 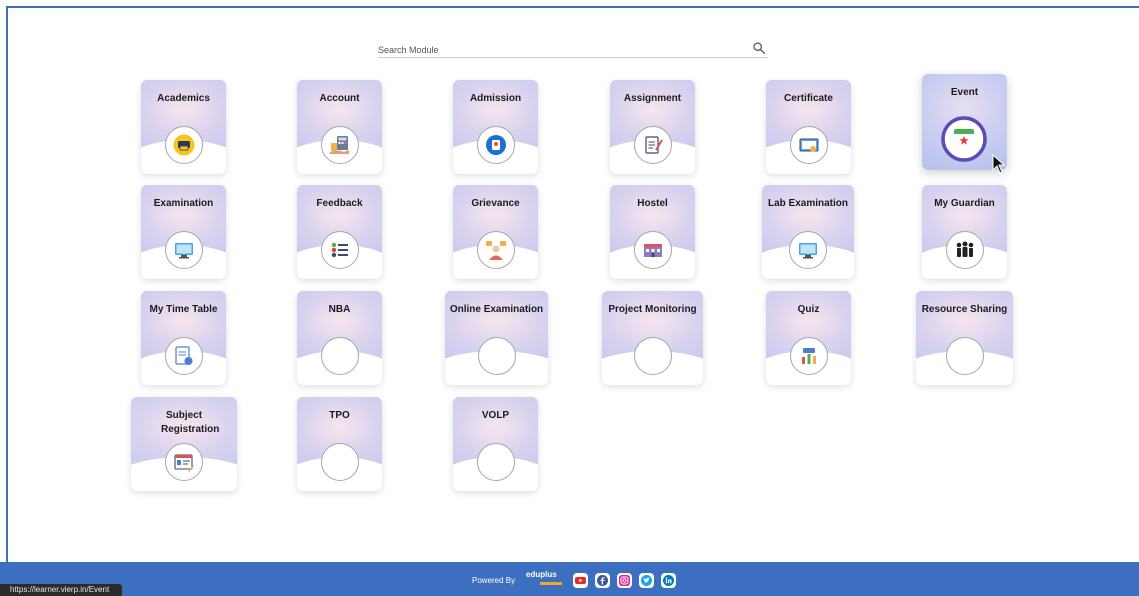 I want to click on module-card-volp: VOLP, so click(x=495, y=444).